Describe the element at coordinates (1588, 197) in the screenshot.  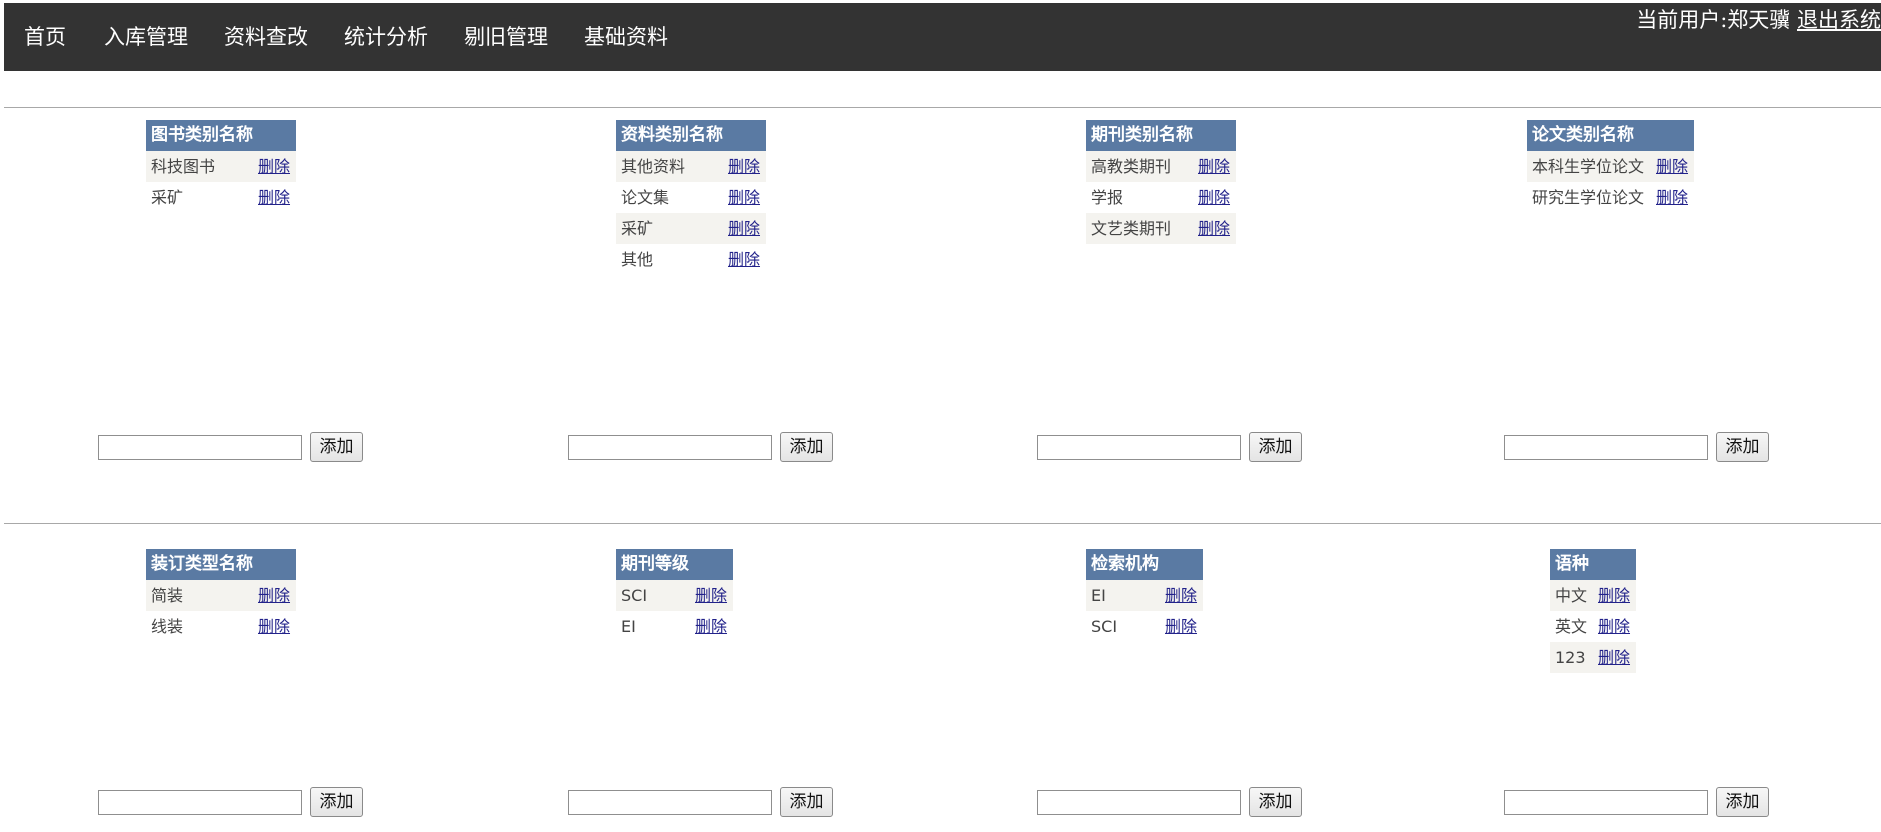
I see `category-name: 研究生学位论文` at that location.